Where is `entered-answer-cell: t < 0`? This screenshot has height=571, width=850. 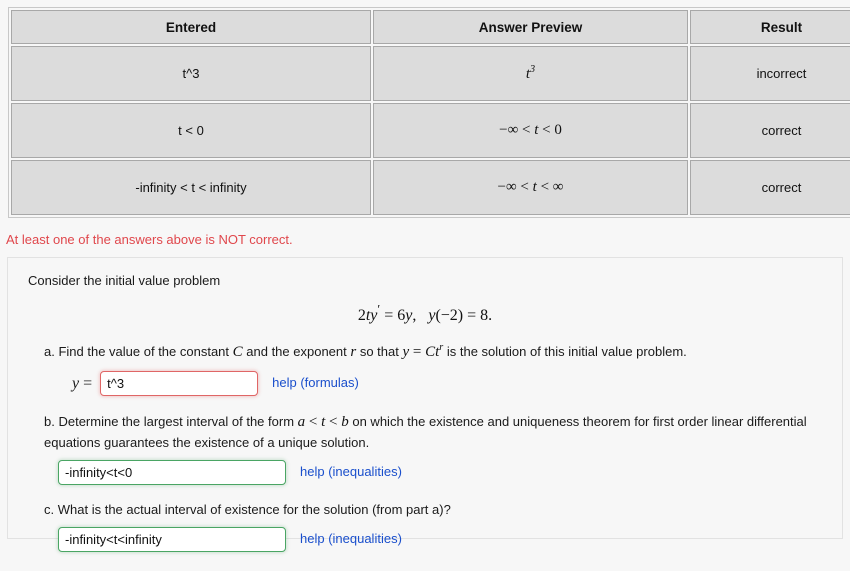
entered-answer-cell: t < 0 is located at coordinates (191, 130).